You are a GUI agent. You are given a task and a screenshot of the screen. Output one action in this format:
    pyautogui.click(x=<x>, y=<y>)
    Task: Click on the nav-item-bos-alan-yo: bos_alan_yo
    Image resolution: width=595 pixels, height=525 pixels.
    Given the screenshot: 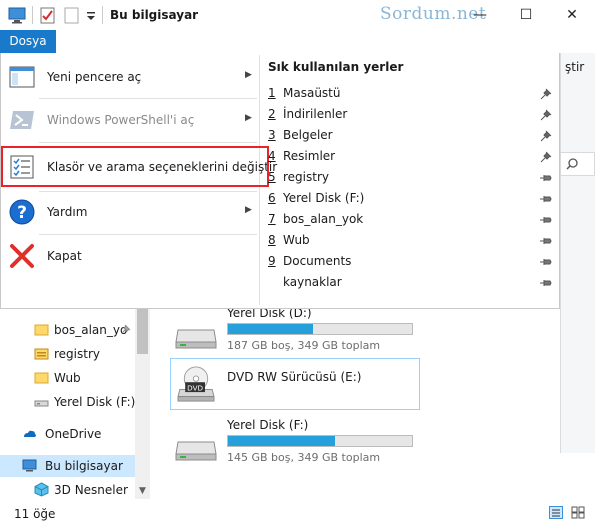 What is the action you would take?
    pyautogui.click(x=67, y=330)
    